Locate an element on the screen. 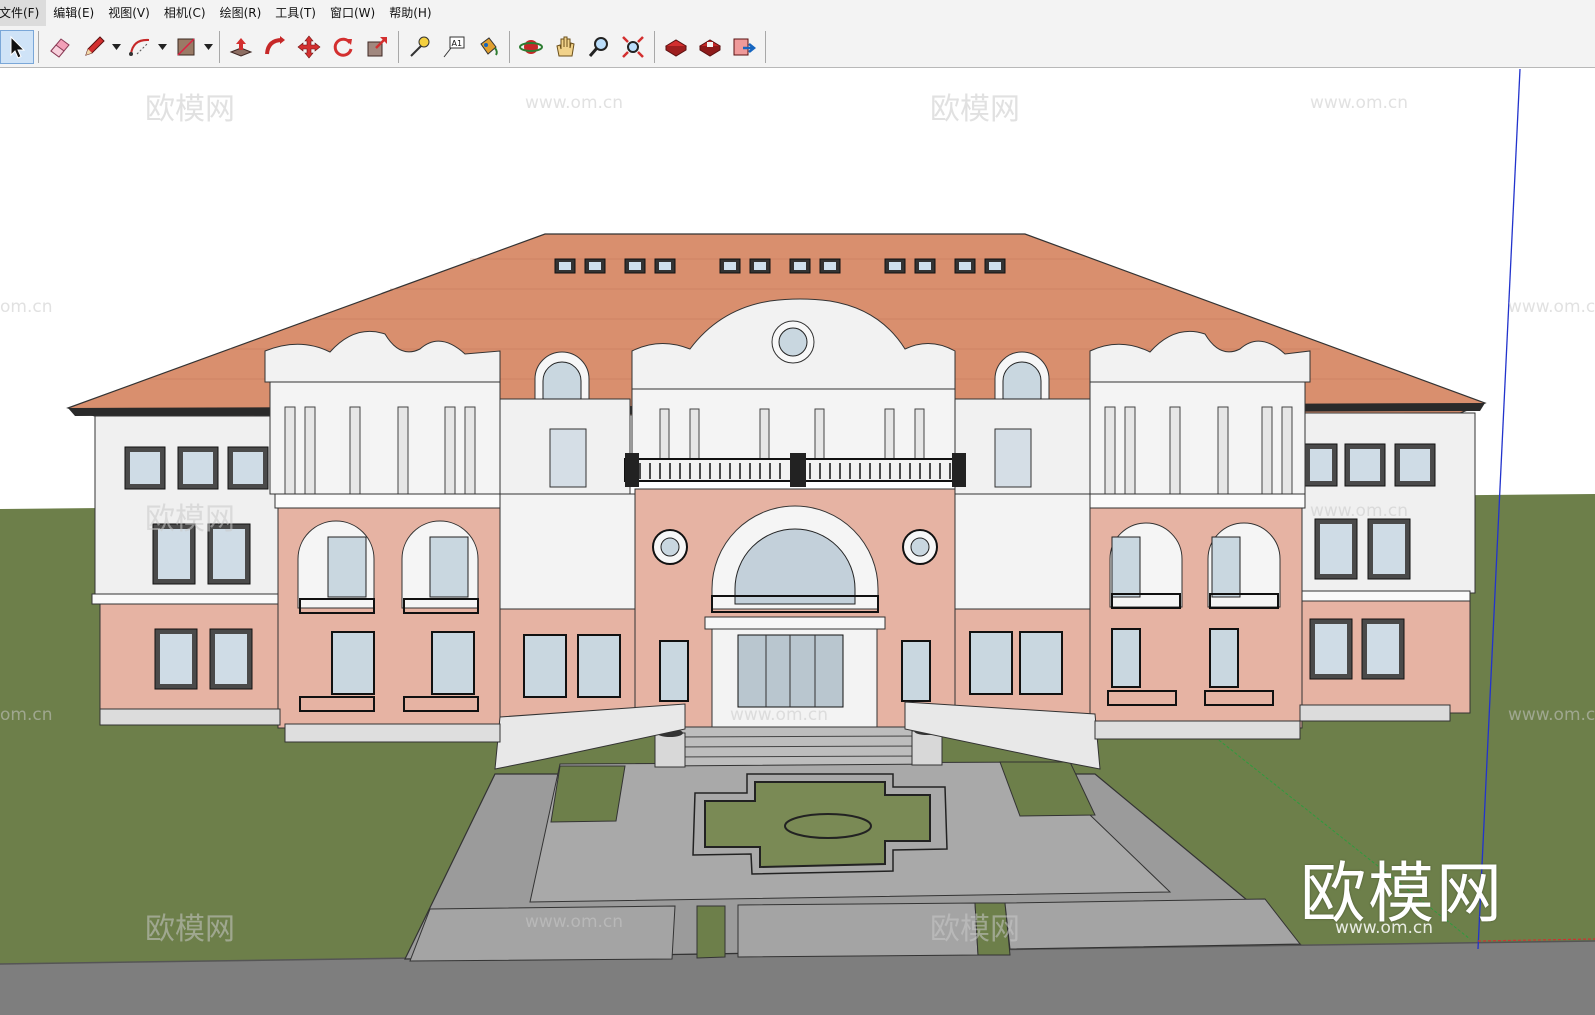 This screenshot has width=1595, height=1015. pan-tool-button is located at coordinates (565, 47).